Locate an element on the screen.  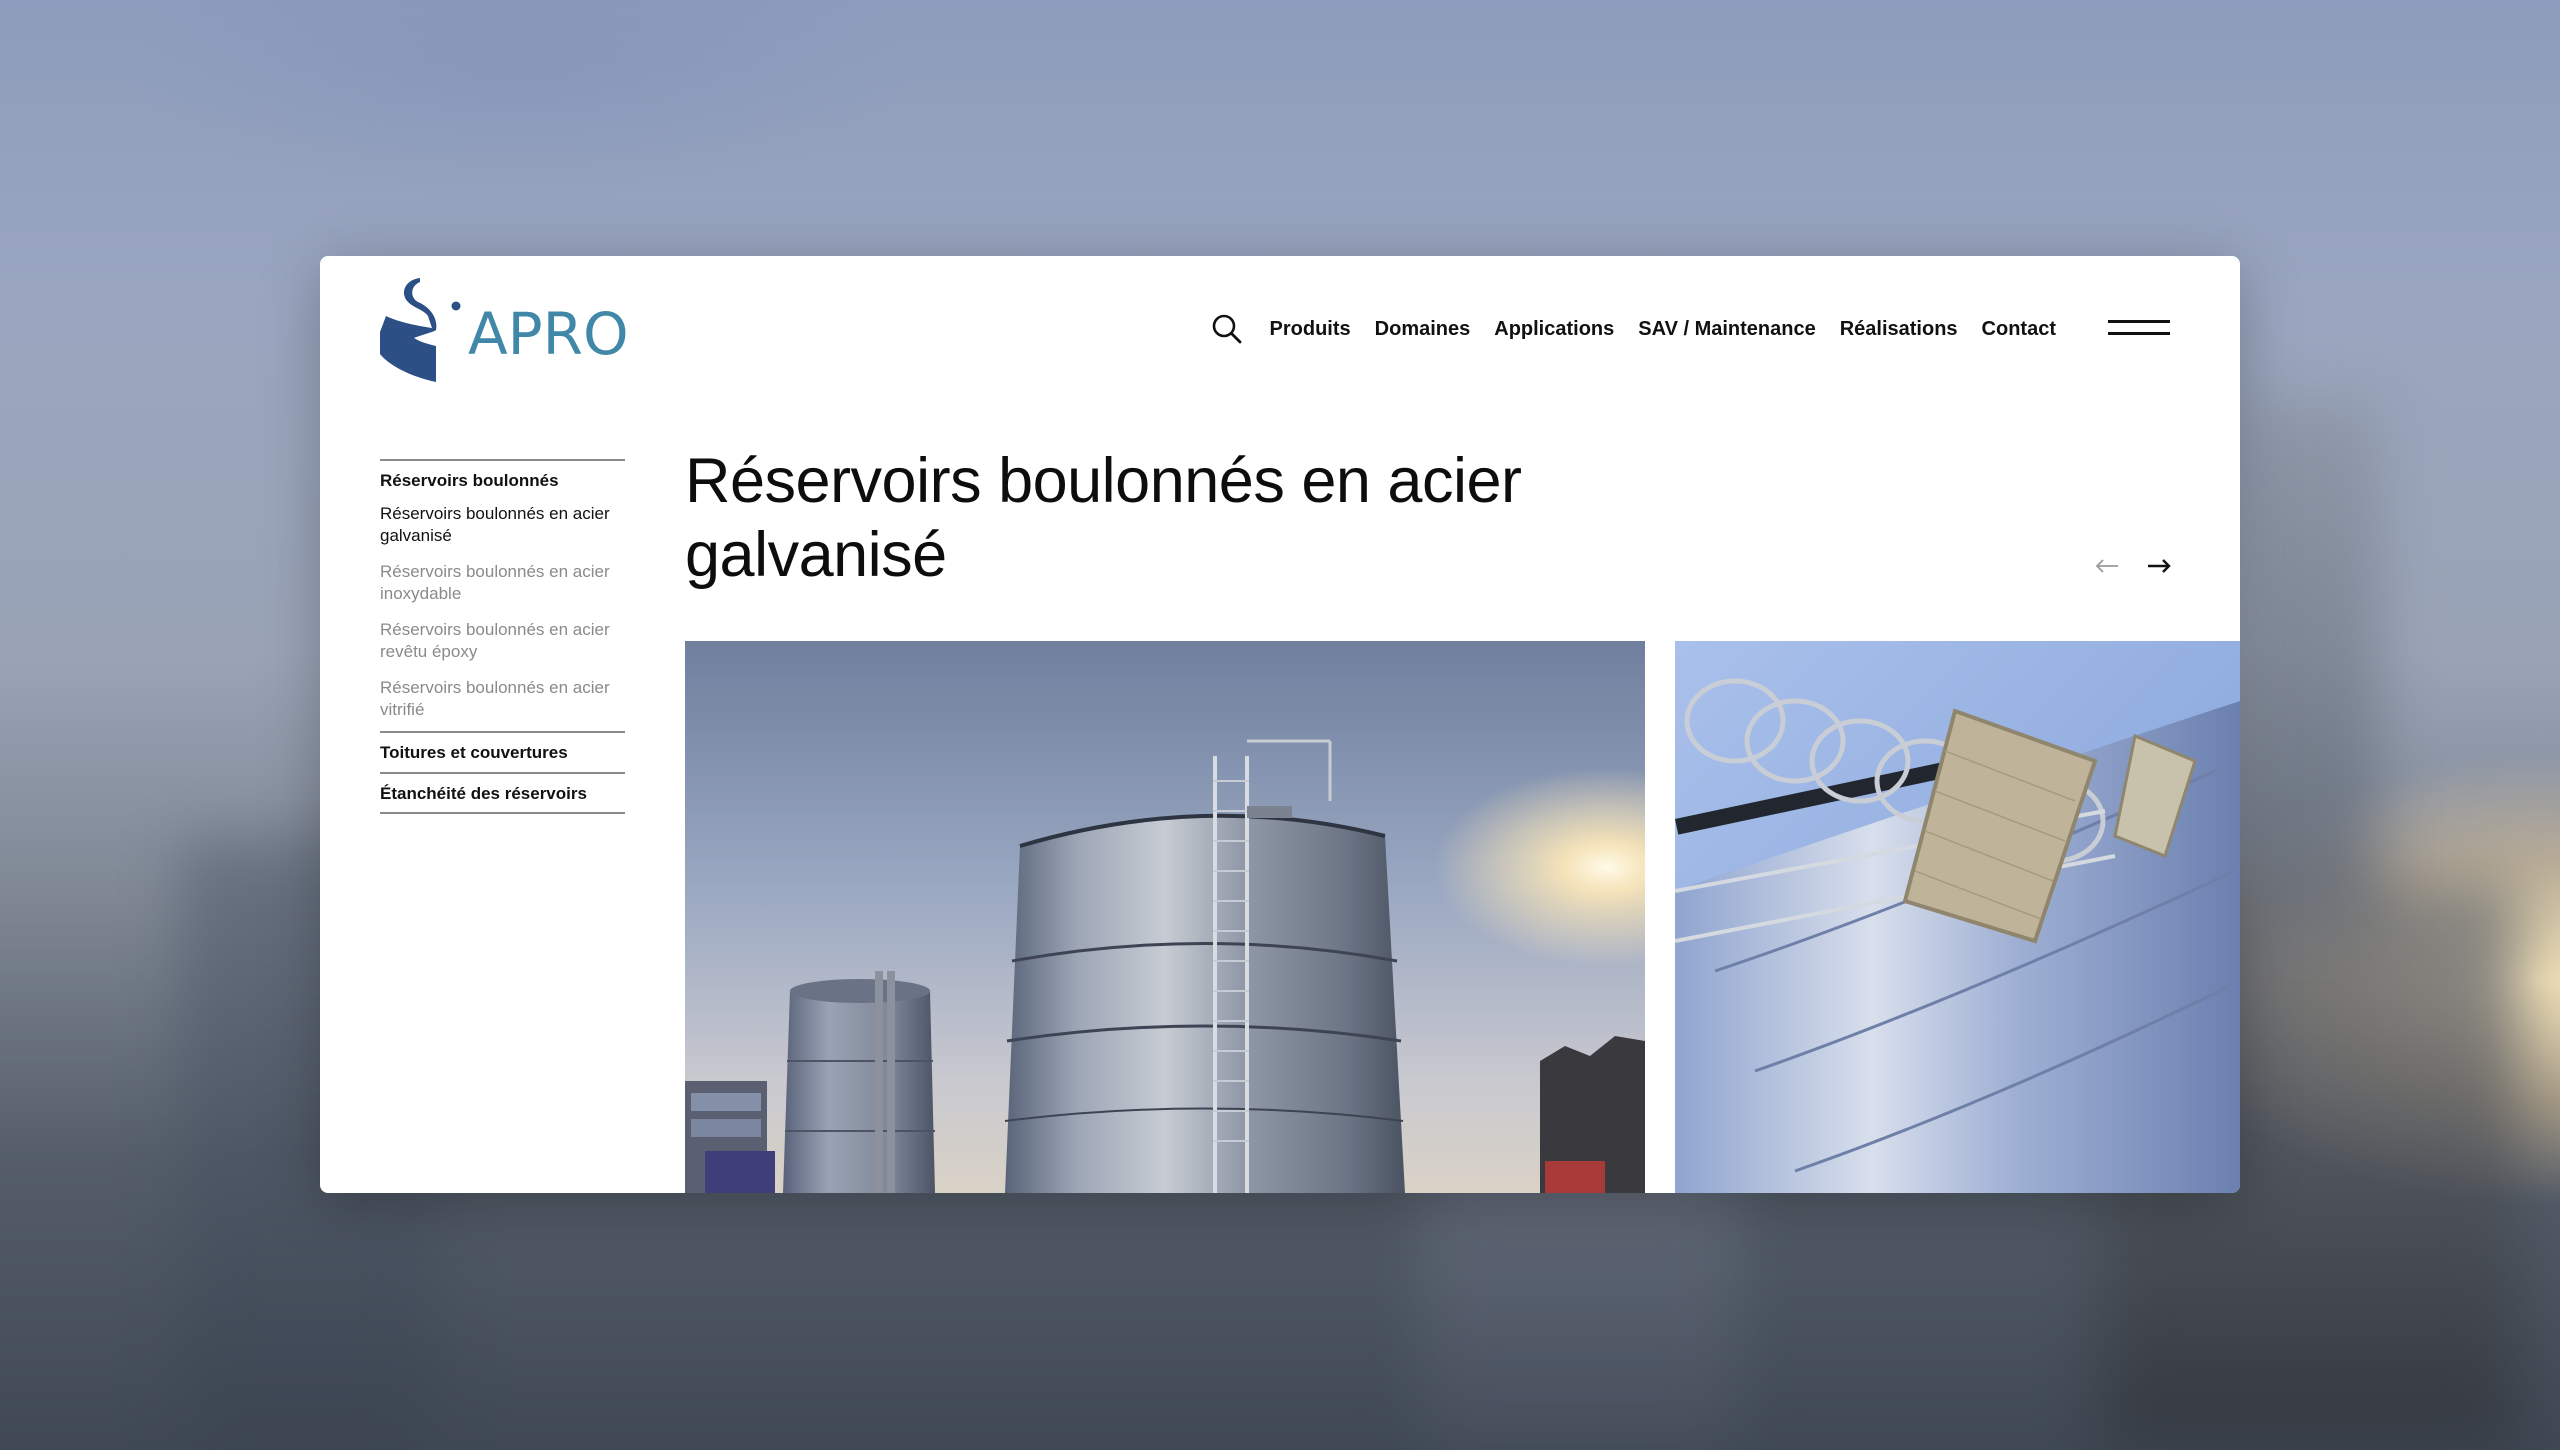
sidebar-heading-etancheite: Étanchéité des réservoirs is located at coordinates (502, 793).